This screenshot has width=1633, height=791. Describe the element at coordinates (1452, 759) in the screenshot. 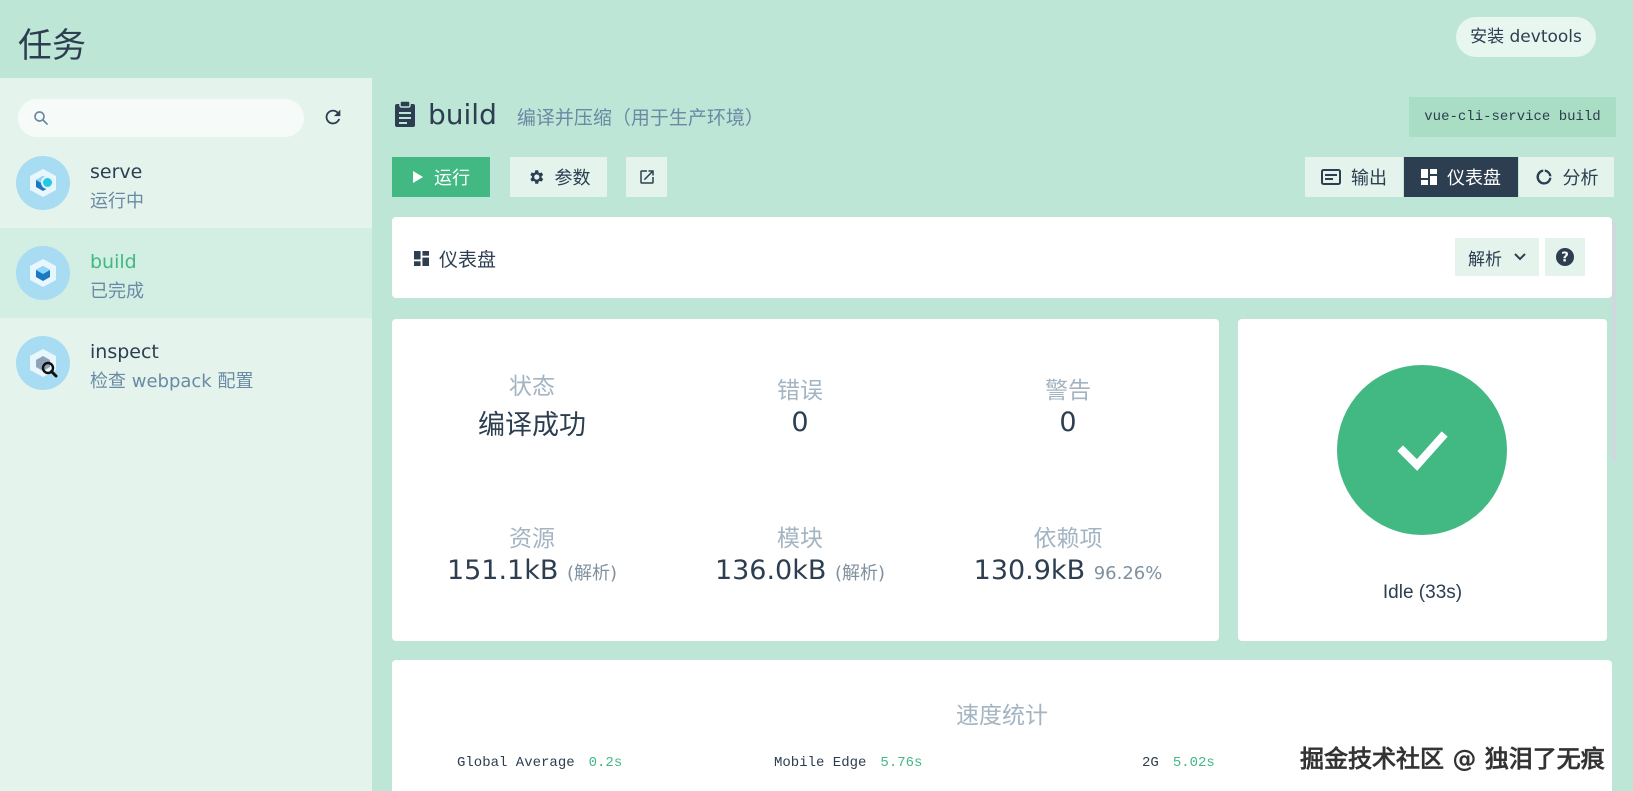

I see `watermark: 掘金技术社区 @ 独泪了无痕` at that location.